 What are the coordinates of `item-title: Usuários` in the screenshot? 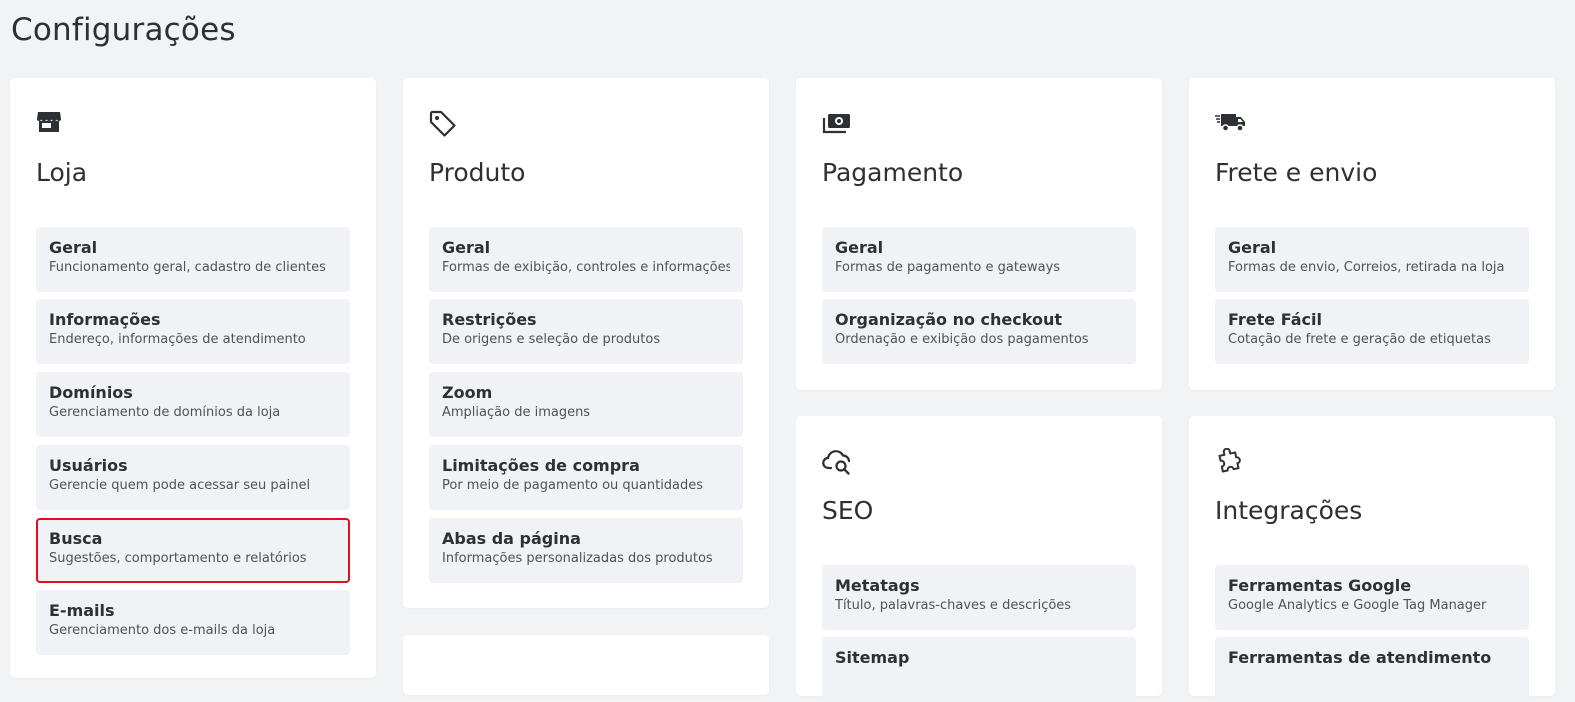 It's located at (88, 465).